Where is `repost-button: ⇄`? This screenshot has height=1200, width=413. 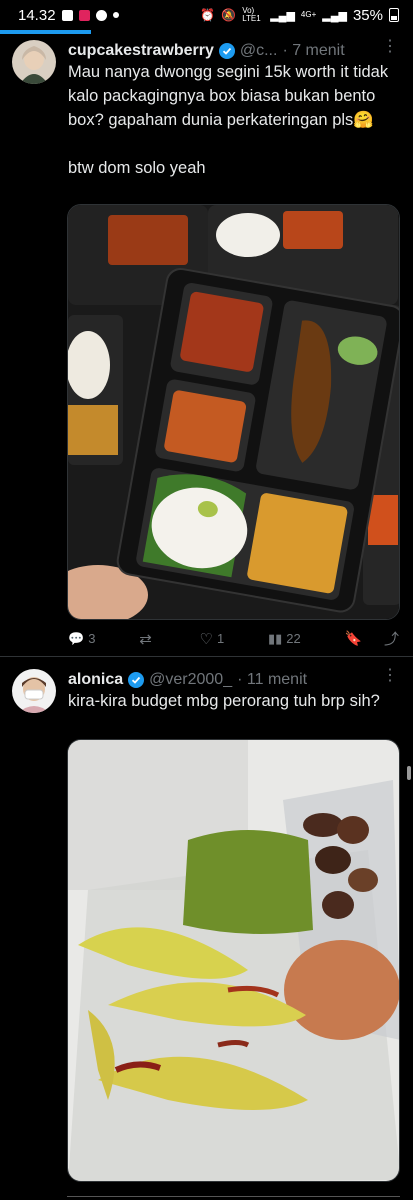
repost-button: ⇄ is located at coordinates (147, 639).